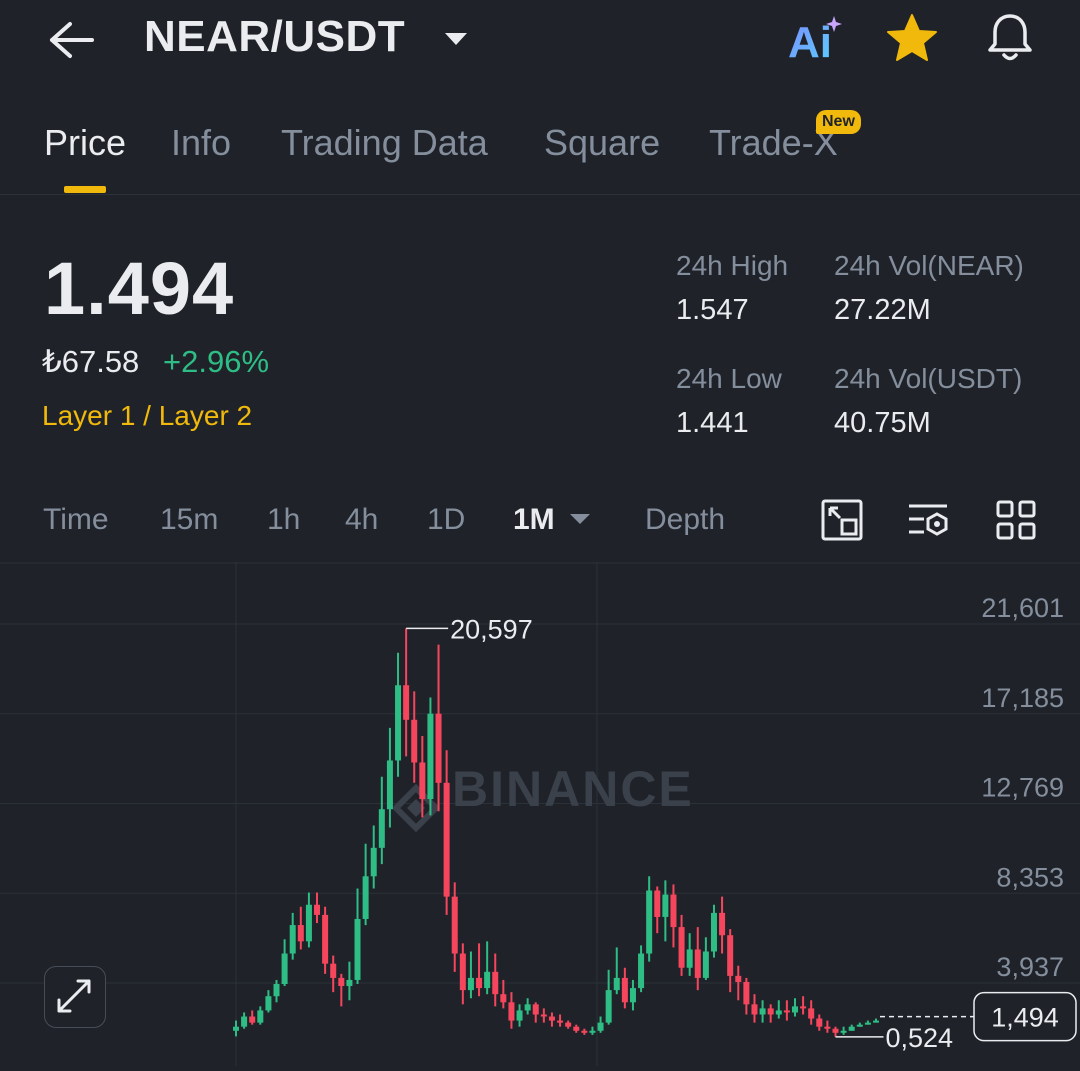  What do you see at coordinates (712, 423) in the screenshot?
I see `low-value: 1.441` at bounding box center [712, 423].